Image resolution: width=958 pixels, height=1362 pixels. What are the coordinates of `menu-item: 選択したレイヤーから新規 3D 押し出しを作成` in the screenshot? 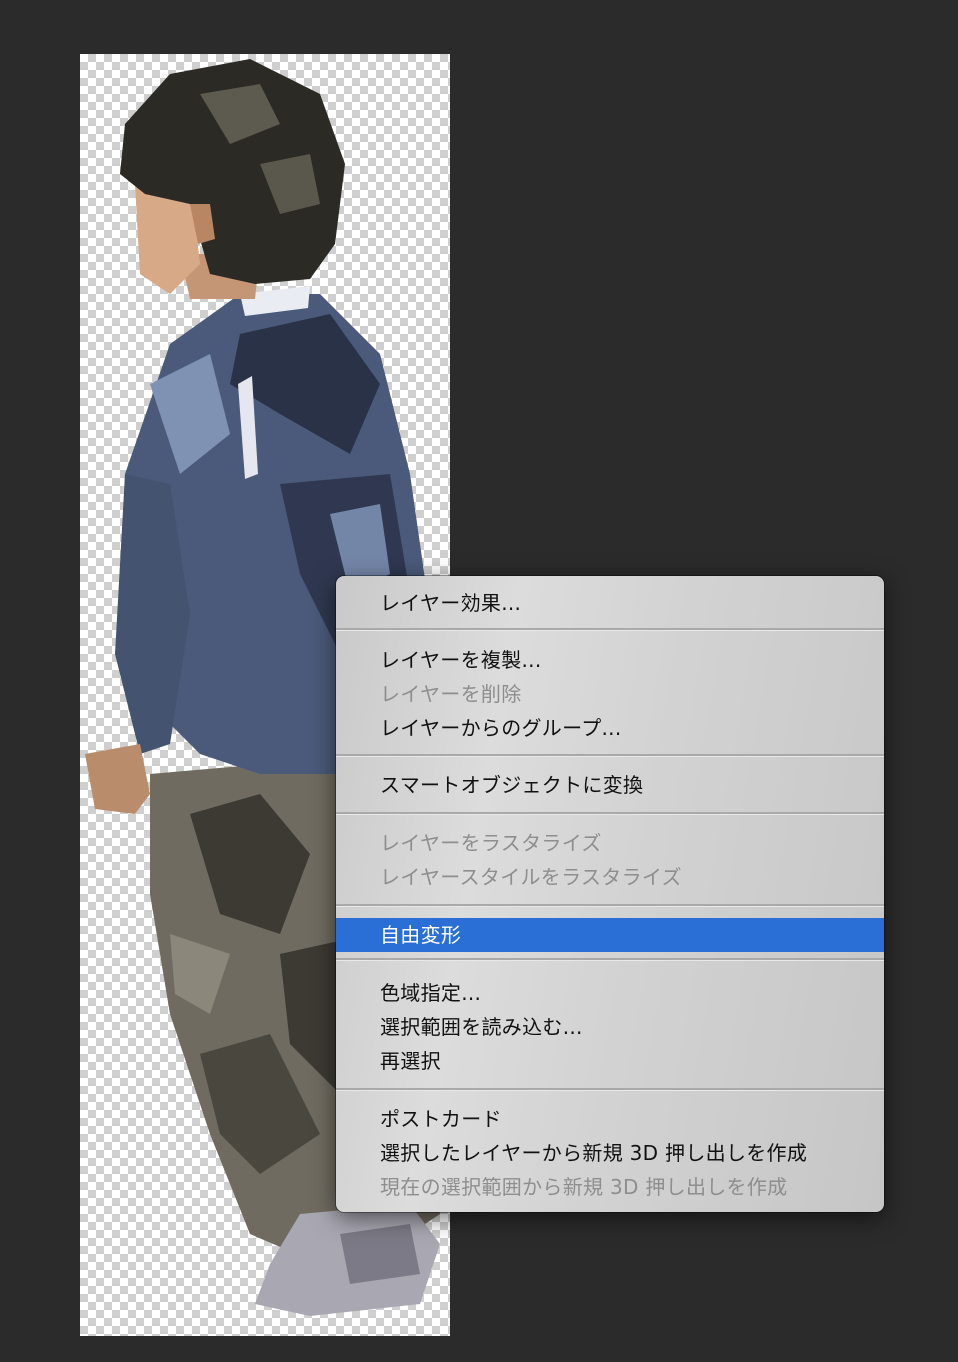 It's located at (610, 1153).